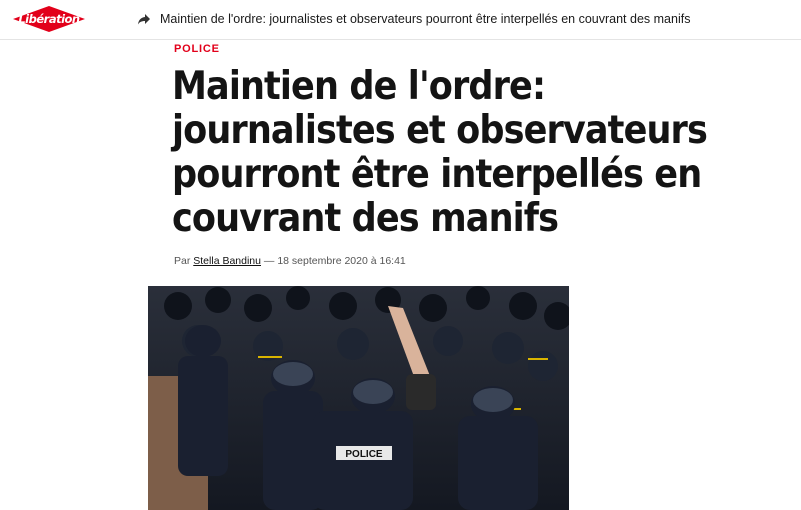 Image resolution: width=801 pixels, height=510 pixels. What do you see at coordinates (144, 19) in the screenshot?
I see `share-arrow-icon` at bounding box center [144, 19].